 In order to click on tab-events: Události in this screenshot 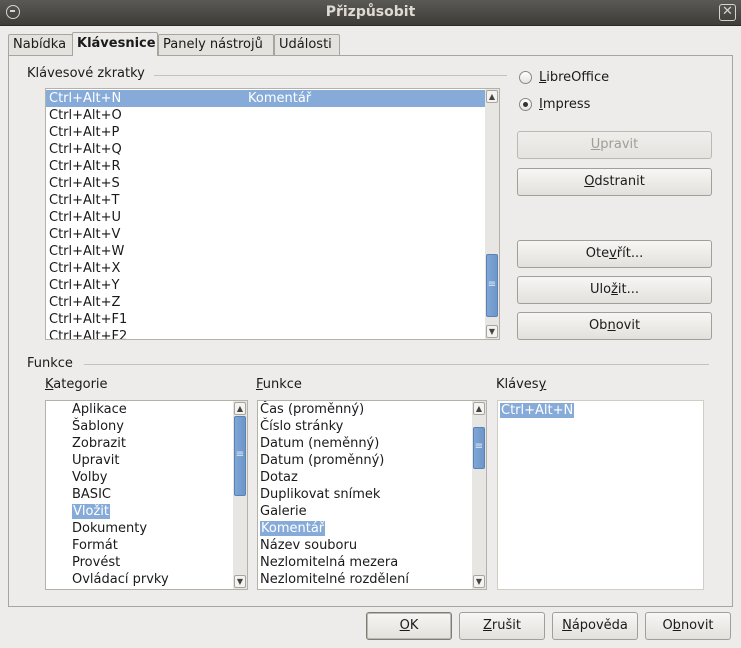, I will do `click(307, 45)`.